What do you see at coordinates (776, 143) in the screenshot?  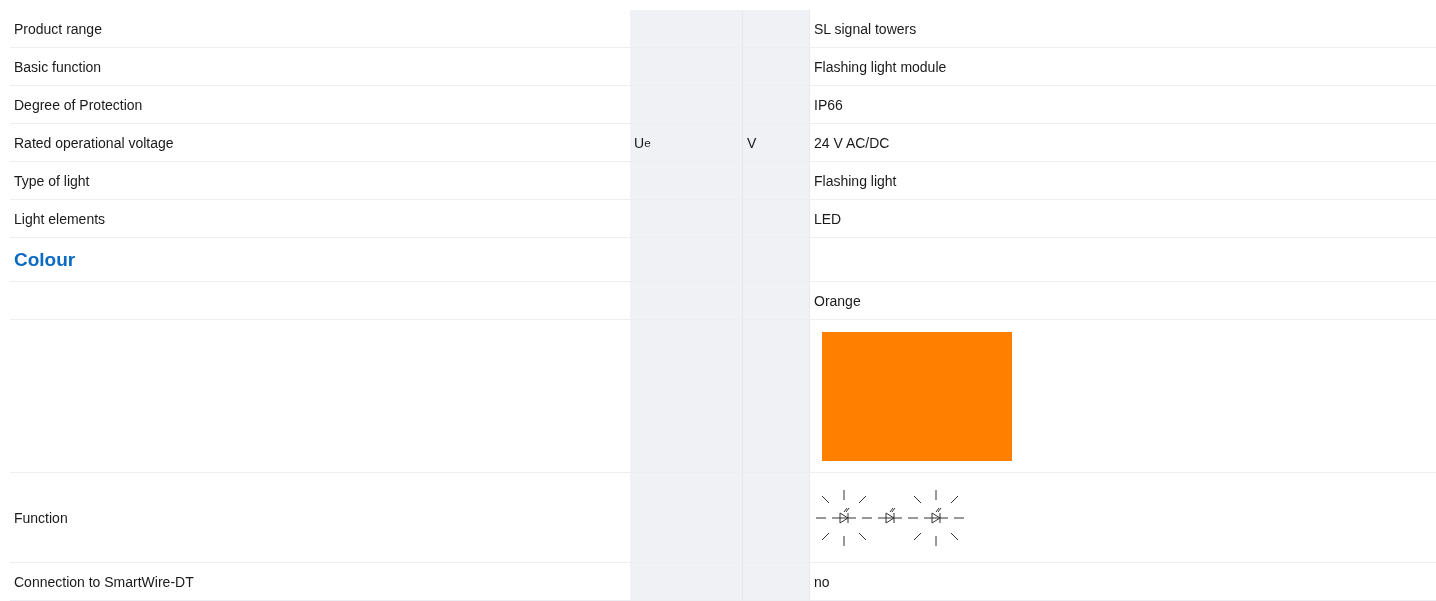 I see `table-cell: V` at bounding box center [776, 143].